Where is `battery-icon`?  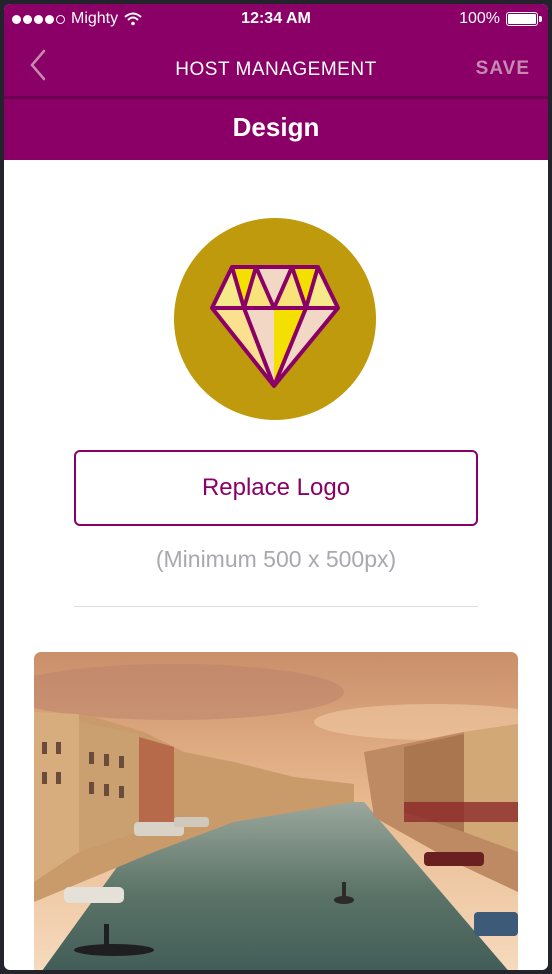 battery-icon is located at coordinates (524, 19).